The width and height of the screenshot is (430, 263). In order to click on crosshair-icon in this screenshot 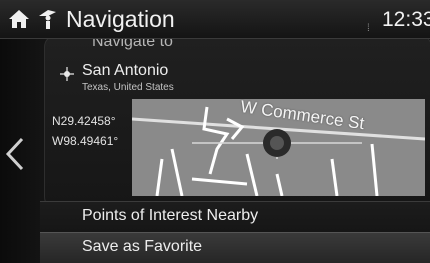, I will do `click(67, 74)`.